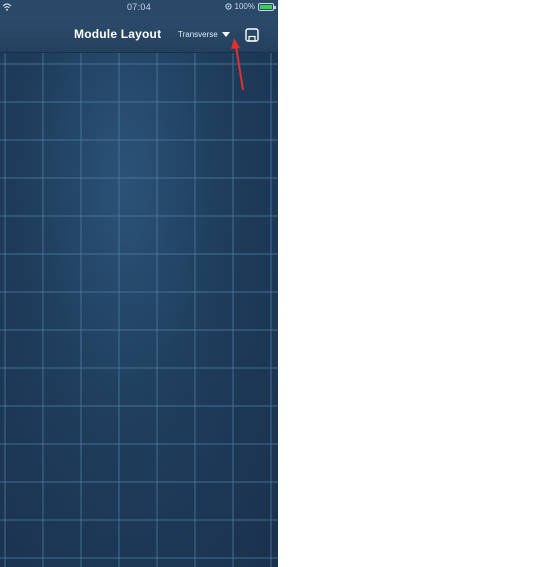 This screenshot has width=560, height=567. What do you see at coordinates (228, 6) in the screenshot?
I see `location-icon` at bounding box center [228, 6].